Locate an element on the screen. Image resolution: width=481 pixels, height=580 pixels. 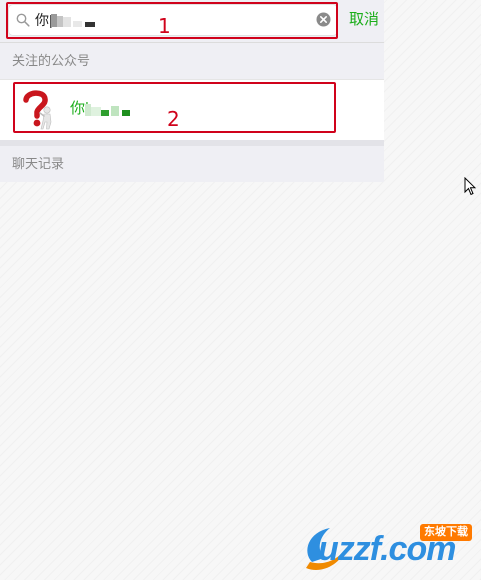
site-watermark-logo: uzzf.com 东坡下载 is located at coordinates (389, 548).